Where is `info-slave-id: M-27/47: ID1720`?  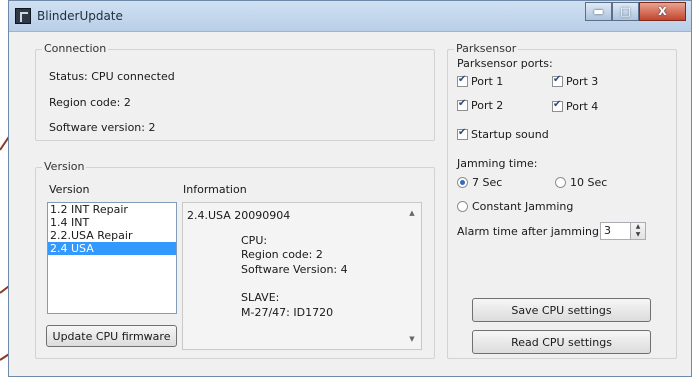 info-slave-id: M-27/47: ID1720 is located at coordinates (287, 312).